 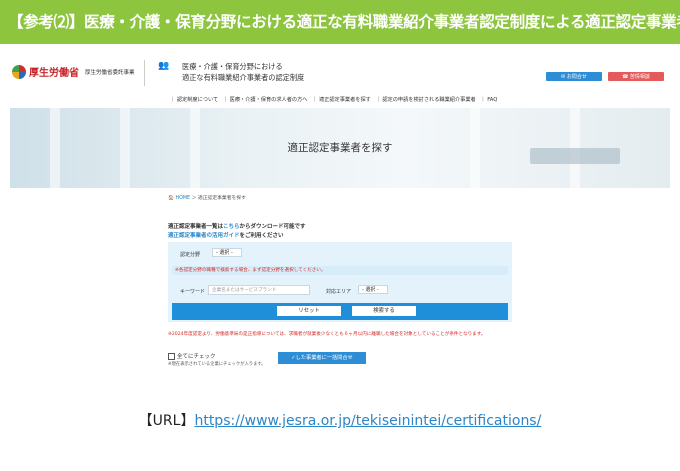 What do you see at coordinates (265, 100) in the screenshot?
I see `nav-item-employers: ｜ 医療・介護・保育の求人者の方へ` at bounding box center [265, 100].